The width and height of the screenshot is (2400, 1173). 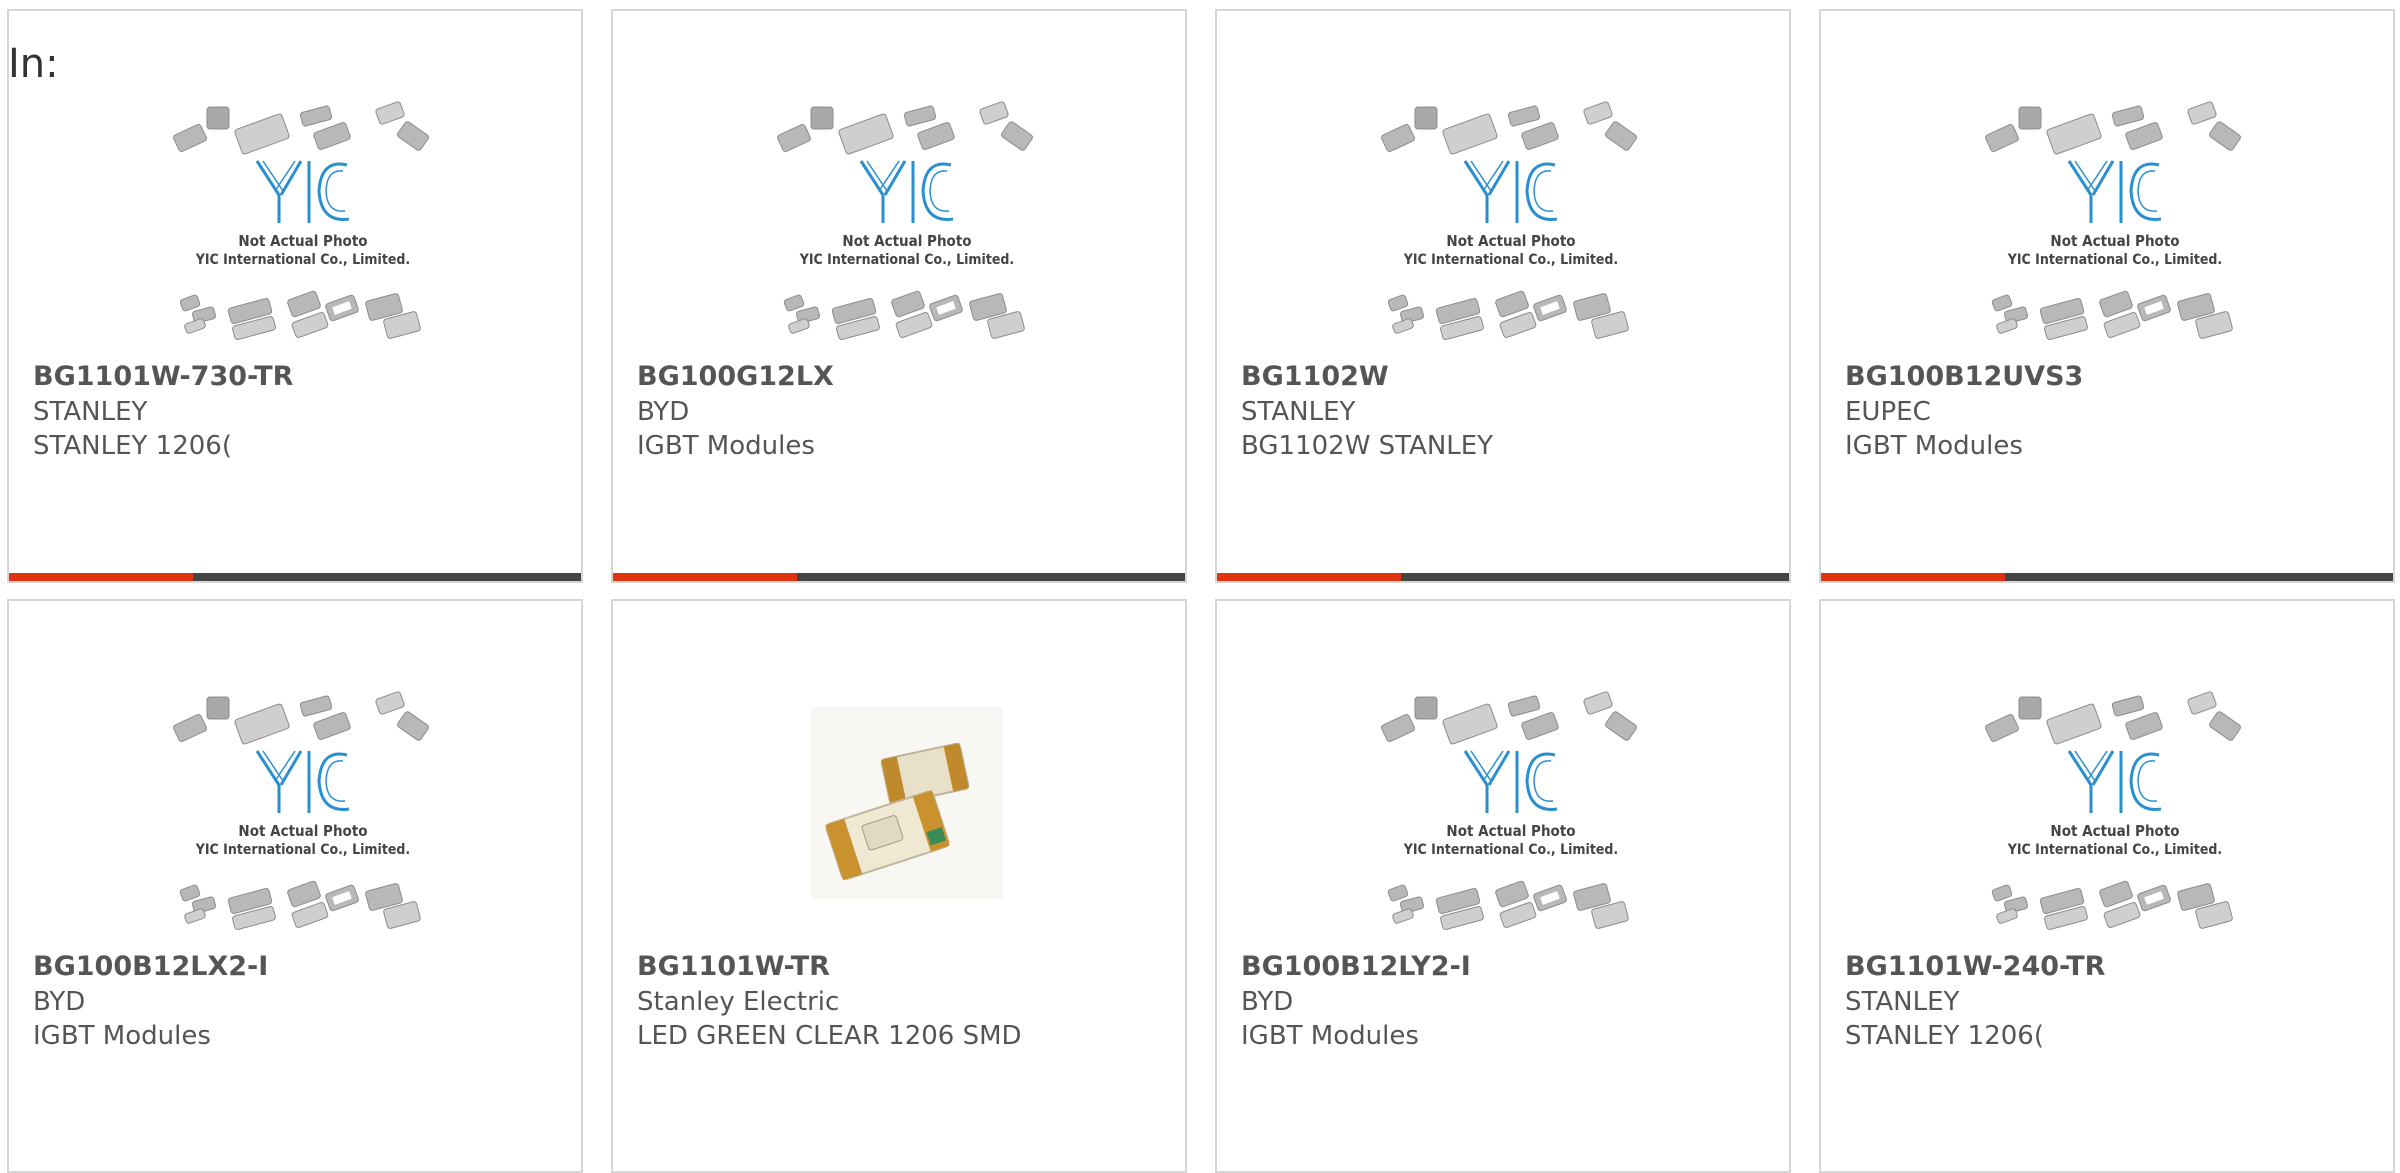 I want to click on product-manufacturer: Stanley Electric, so click(x=738, y=1002).